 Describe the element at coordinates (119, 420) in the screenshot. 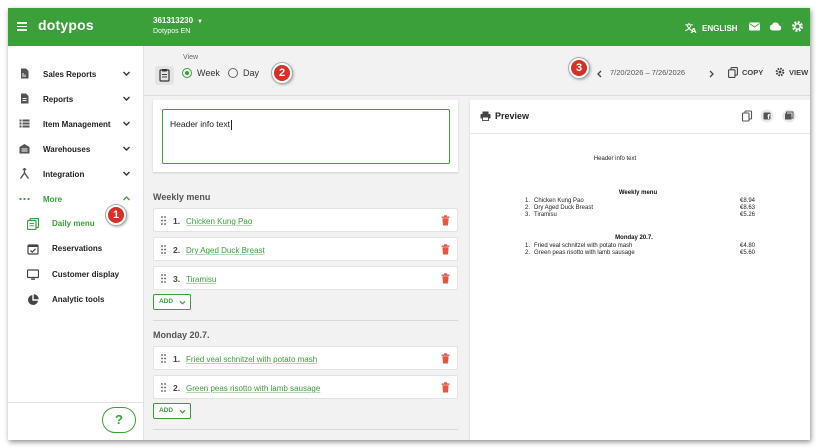

I see `help-button: ?` at that location.